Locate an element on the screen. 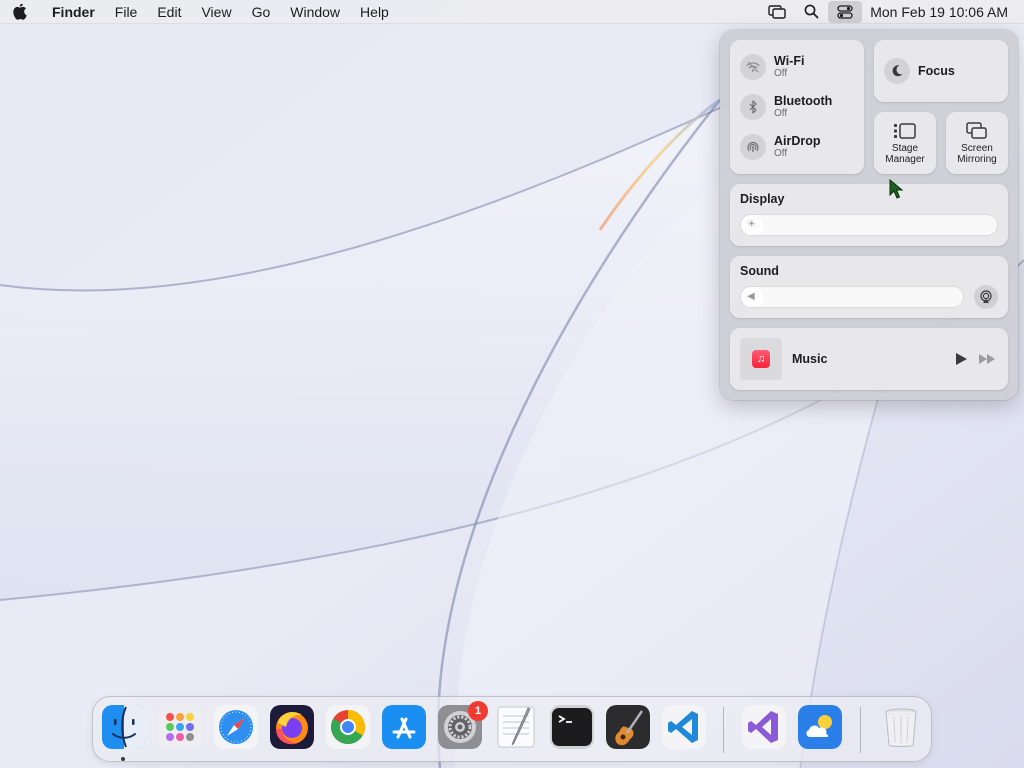 Image resolution: width=1024 pixels, height=768 pixels. stage-manager-label-line2: Manager is located at coordinates (905, 159).